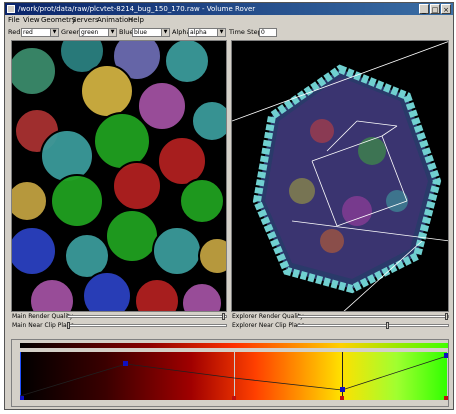 The image size is (456, 414). I want to click on main-near-clip-slider-handle, so click(68, 325).